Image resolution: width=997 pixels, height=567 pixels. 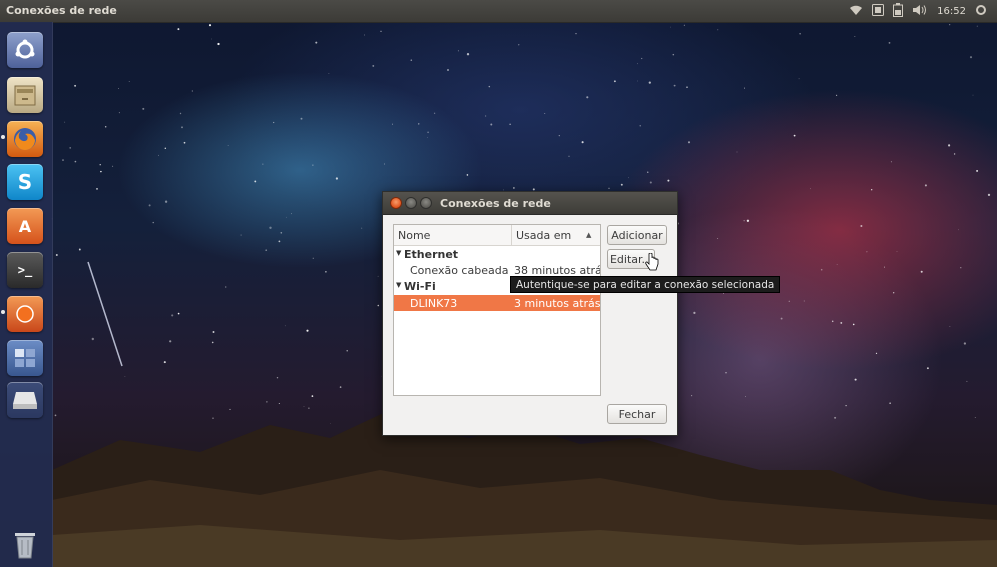 I want to click on close-button: Fechar, so click(x=637, y=414).